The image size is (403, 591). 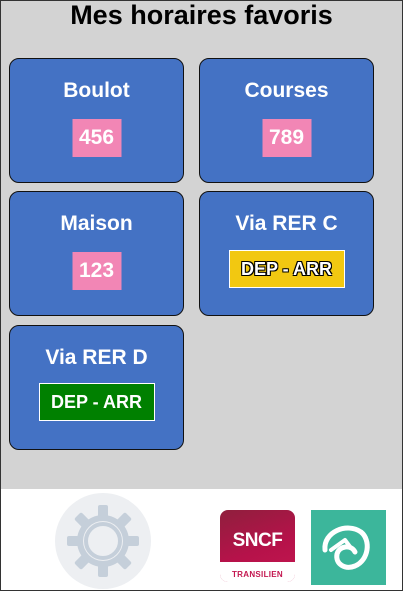 What do you see at coordinates (96, 402) in the screenshot?
I see `rer-d-badge: DEP - ARR` at bounding box center [96, 402].